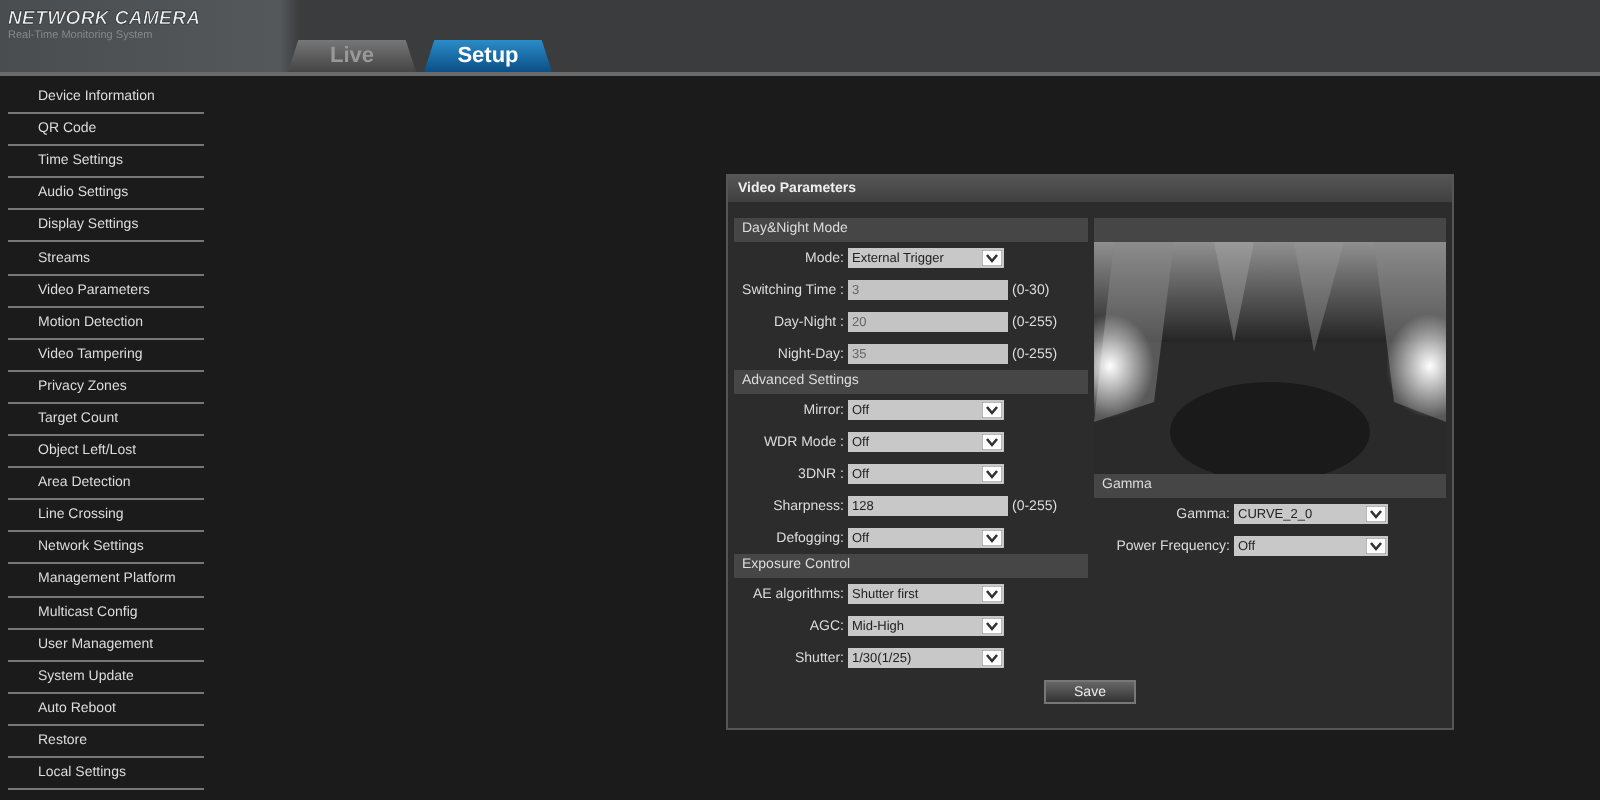  What do you see at coordinates (488, 56) in the screenshot?
I see `nav-tab: Setup` at bounding box center [488, 56].